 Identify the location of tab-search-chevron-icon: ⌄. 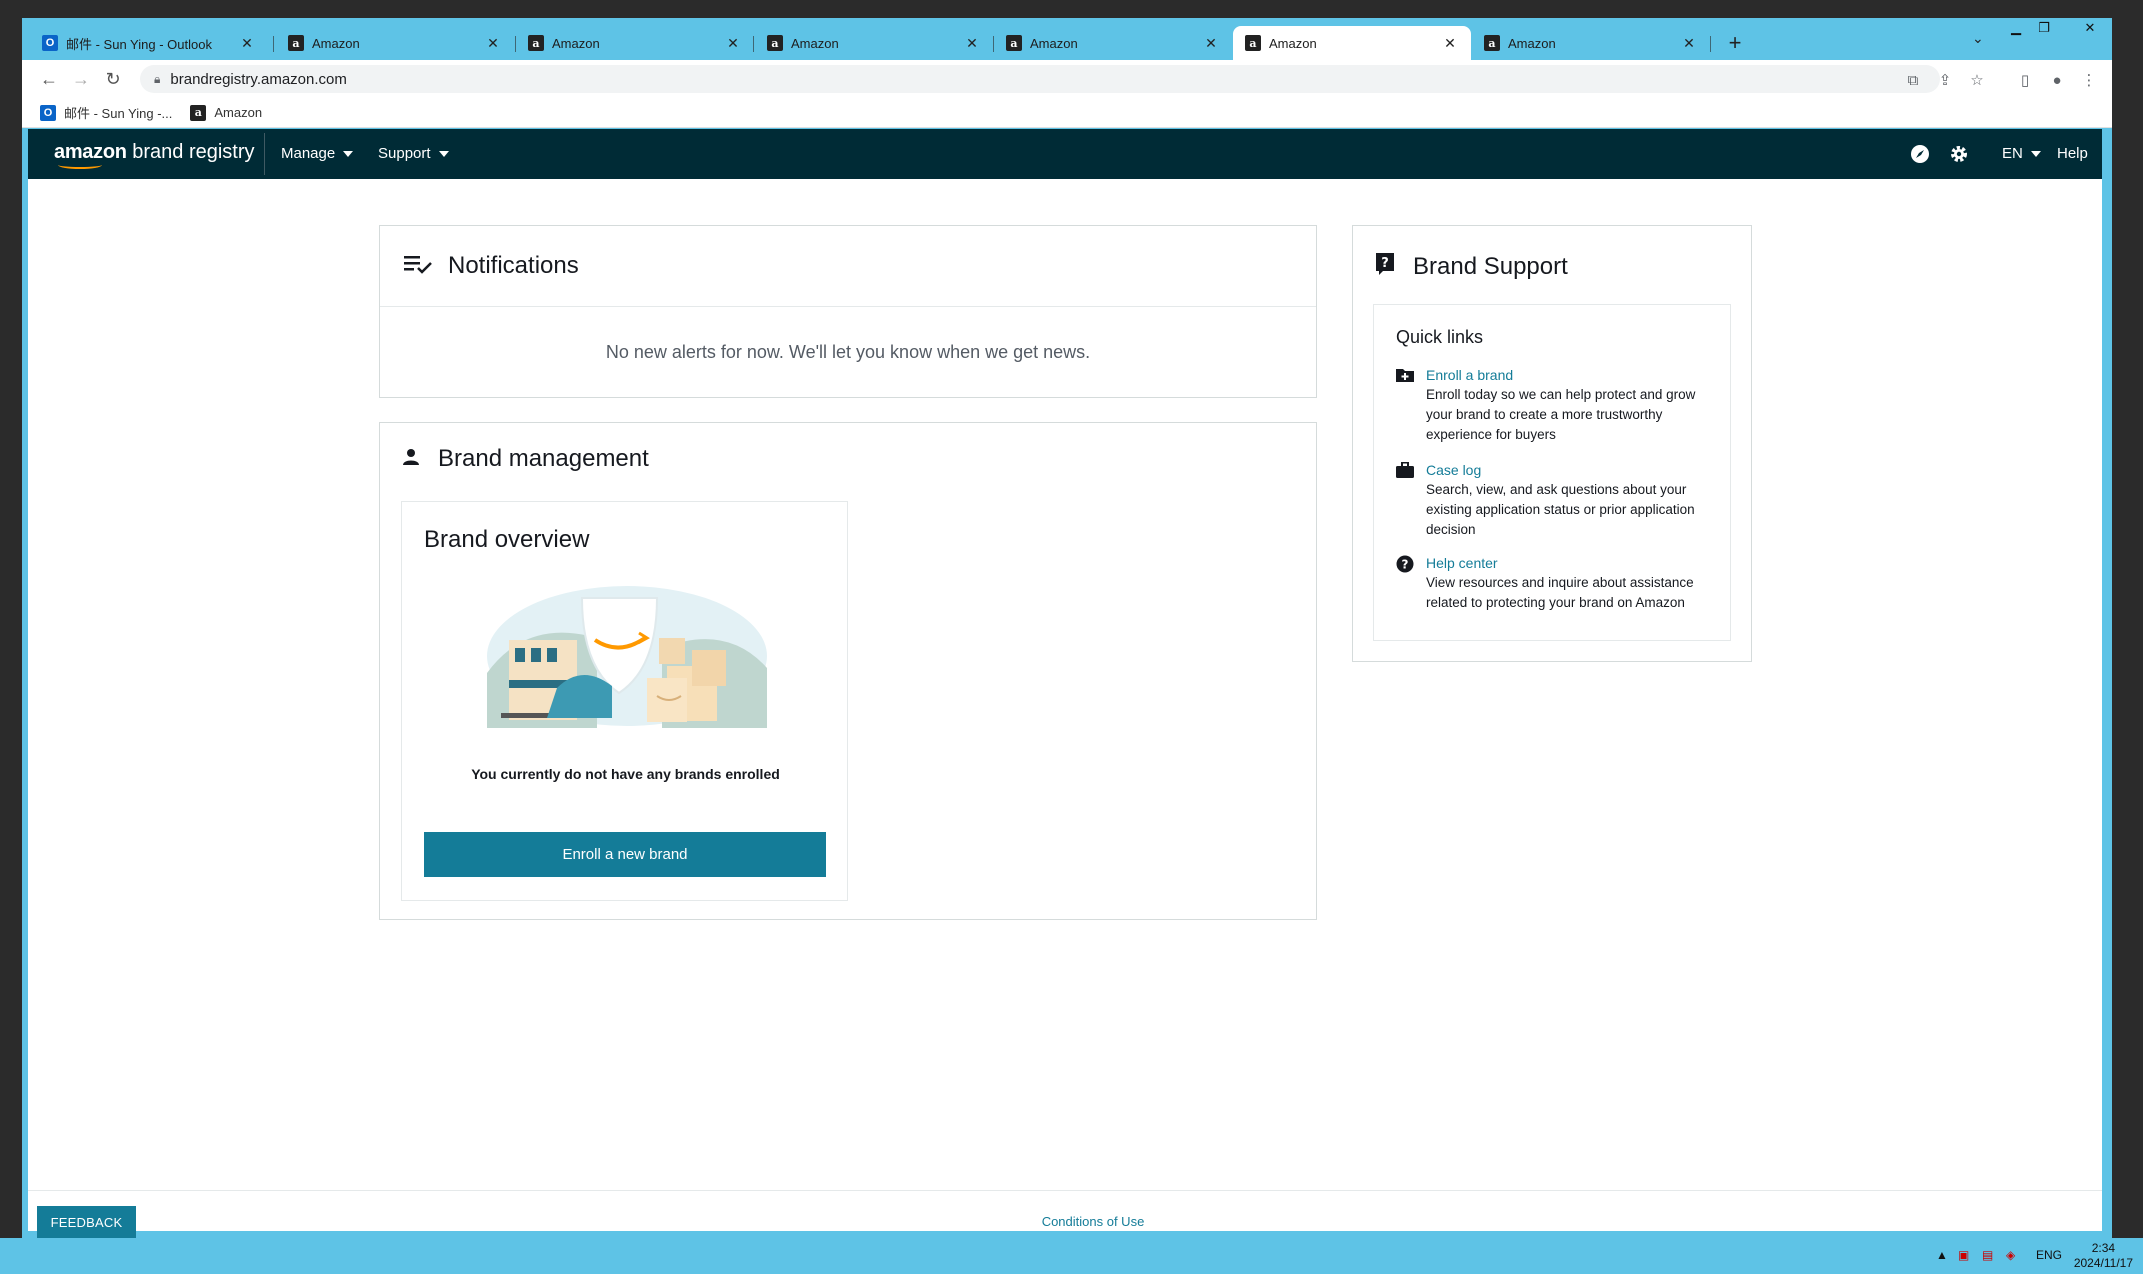
(1978, 38).